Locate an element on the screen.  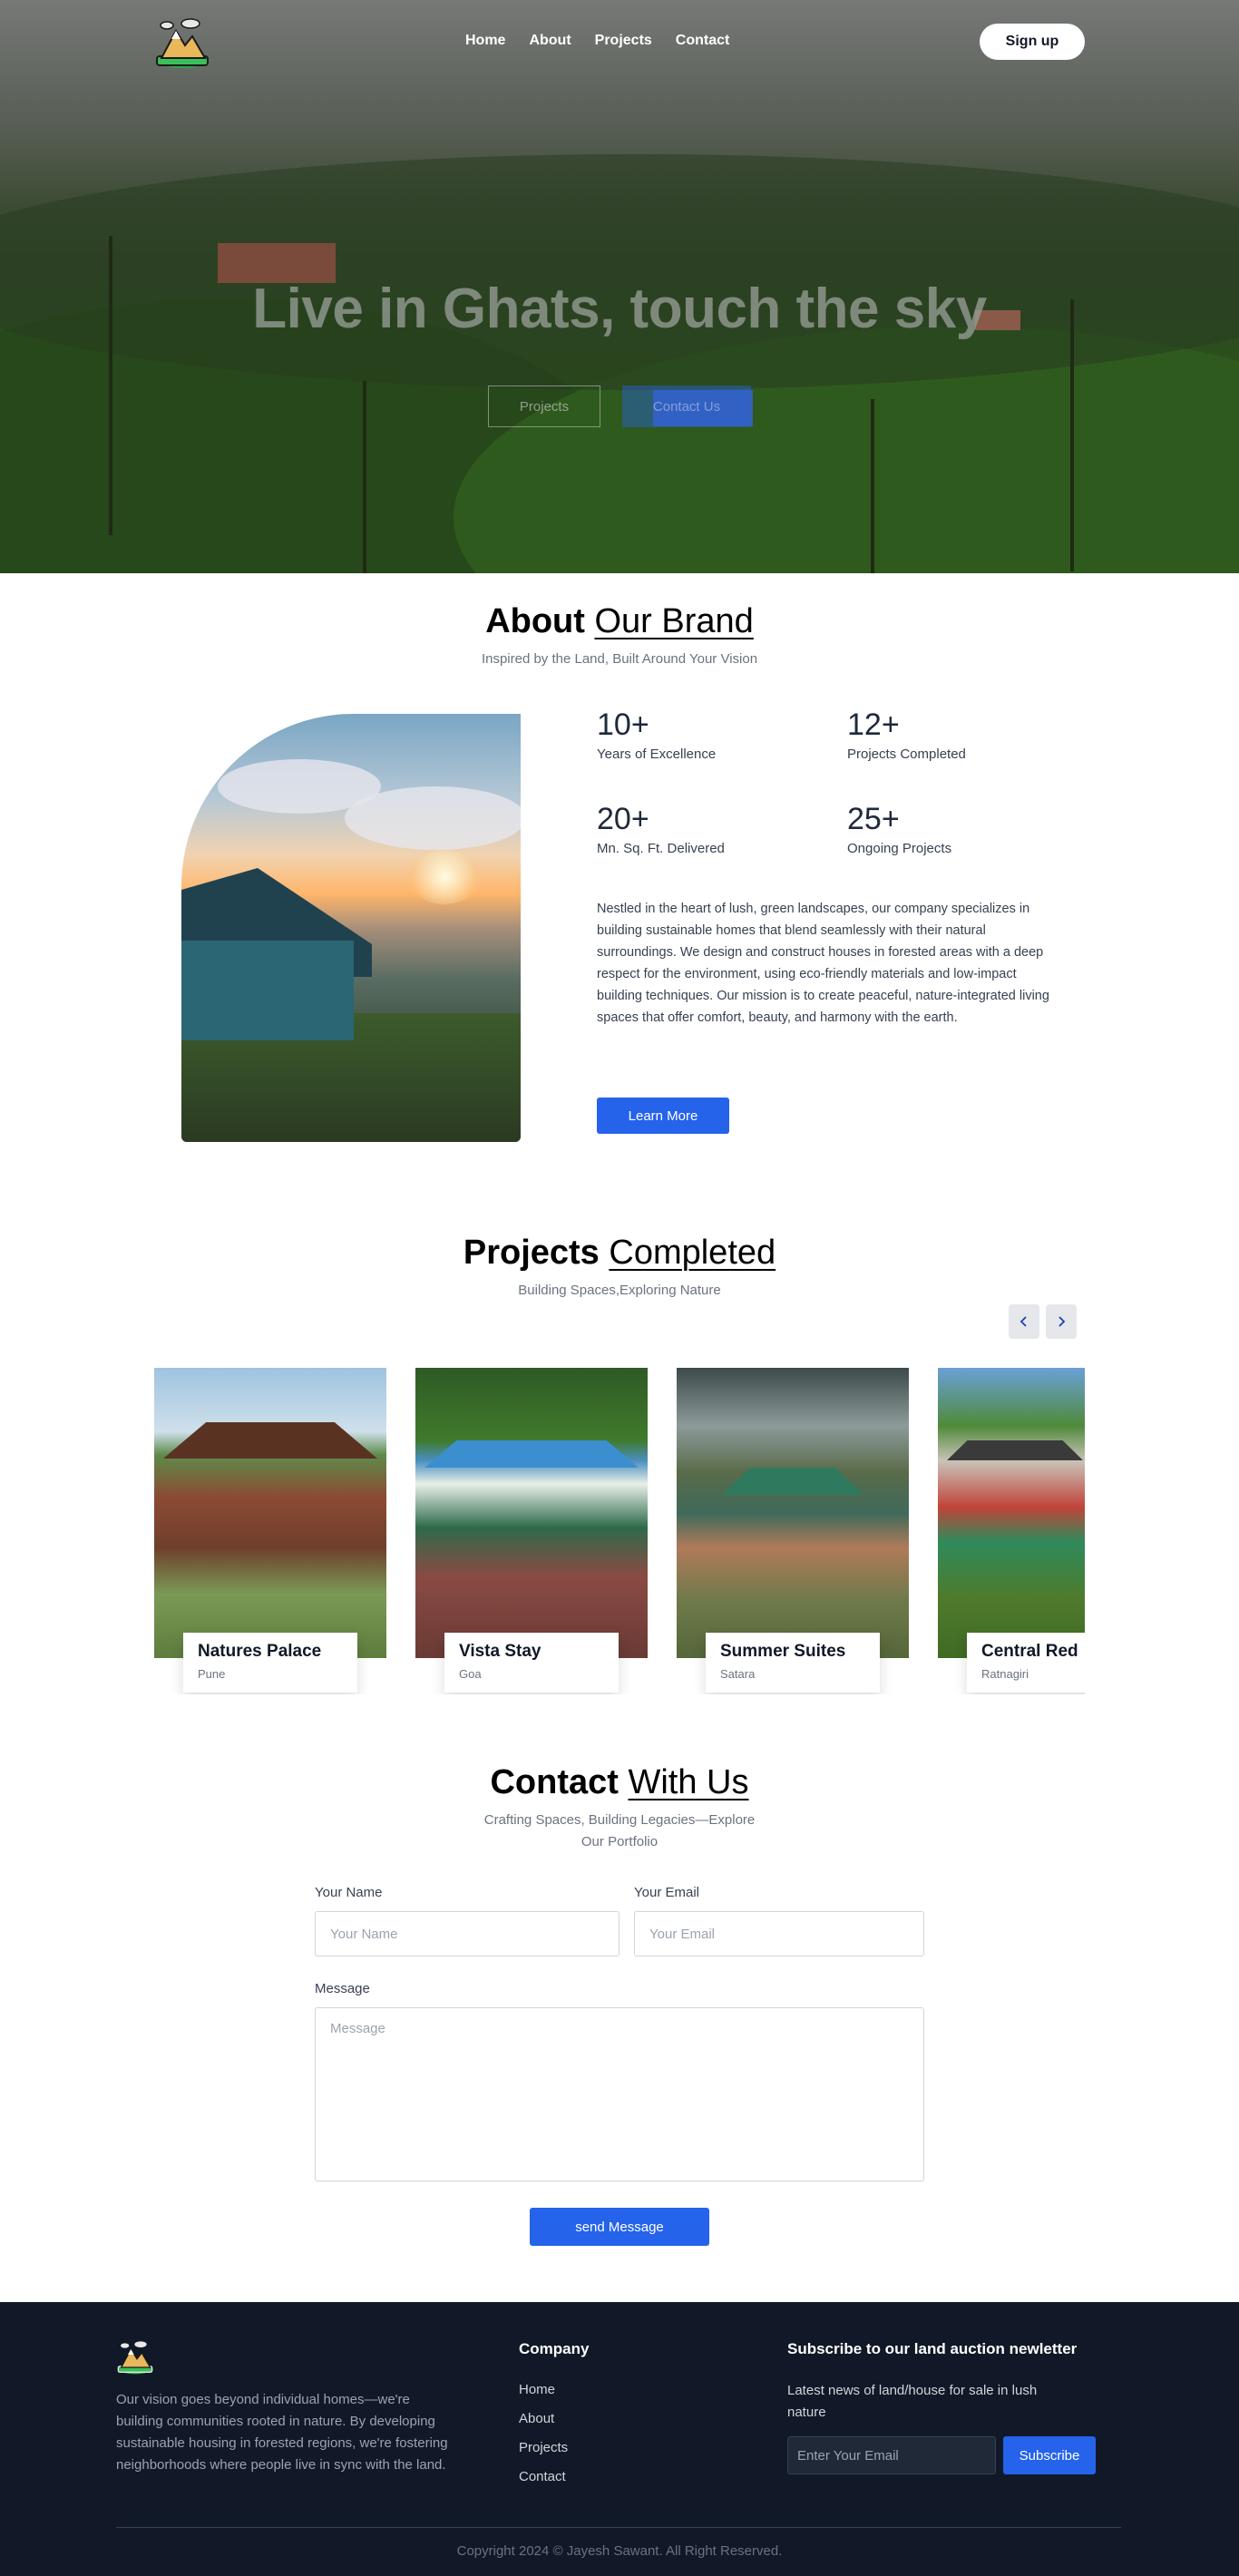
project-name: Vista Stay is located at coordinates (500, 1651).